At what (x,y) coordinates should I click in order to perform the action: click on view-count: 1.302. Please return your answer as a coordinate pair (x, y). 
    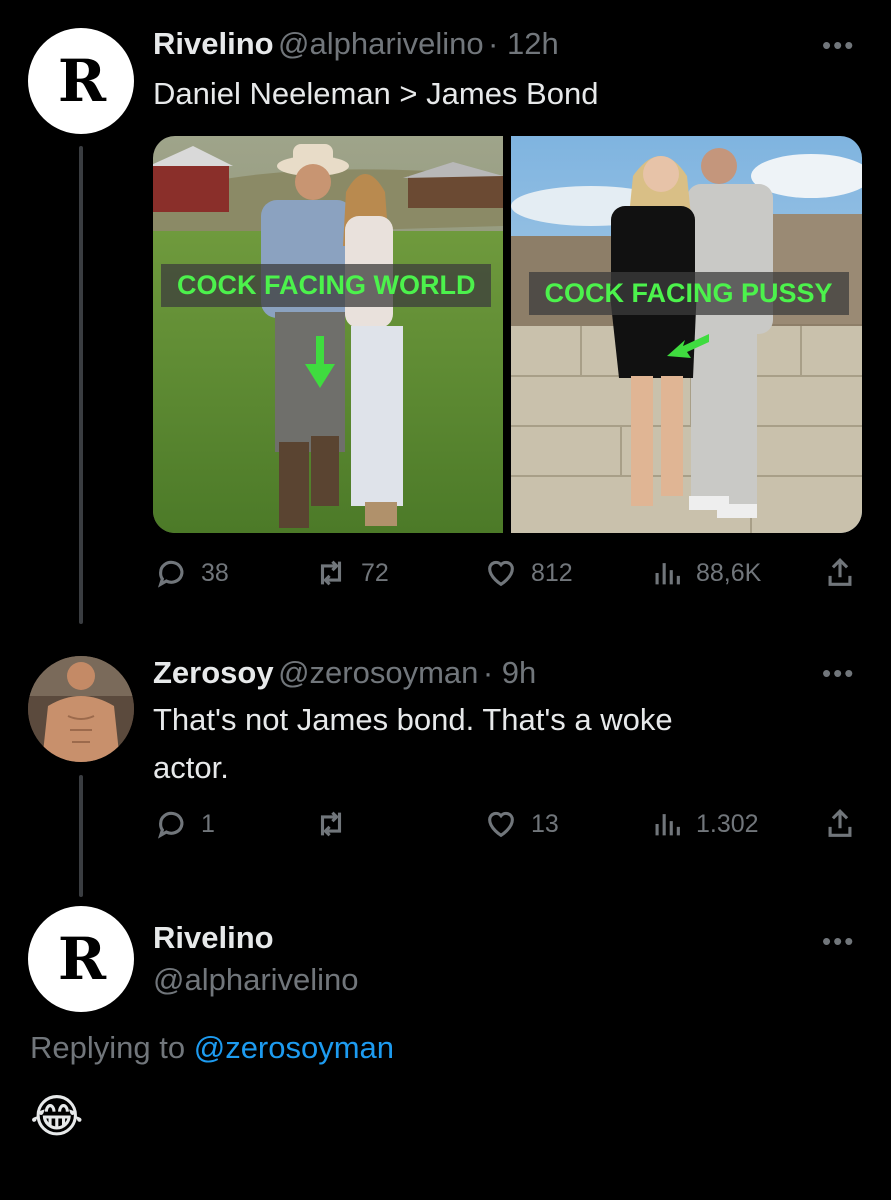
    Looking at the image, I should click on (727, 823).